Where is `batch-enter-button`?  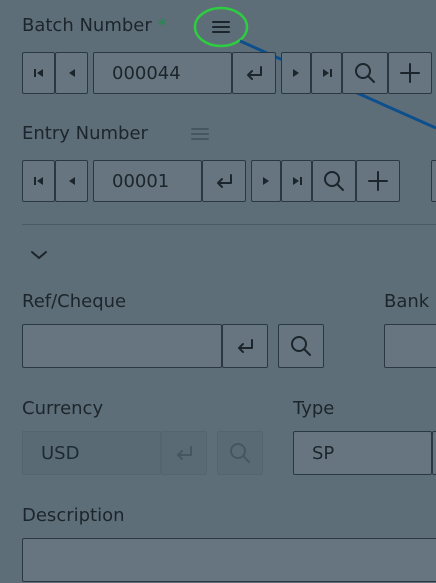 batch-enter-button is located at coordinates (254, 73).